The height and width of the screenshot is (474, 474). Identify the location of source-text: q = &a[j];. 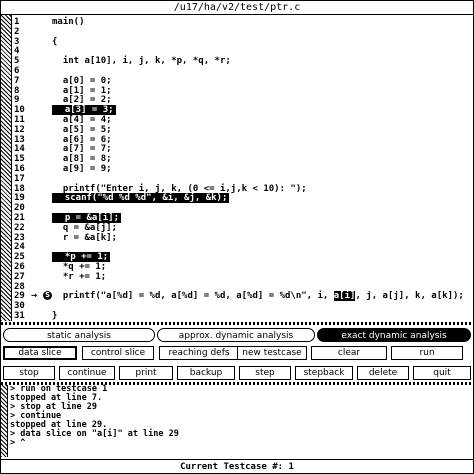
(85, 227).